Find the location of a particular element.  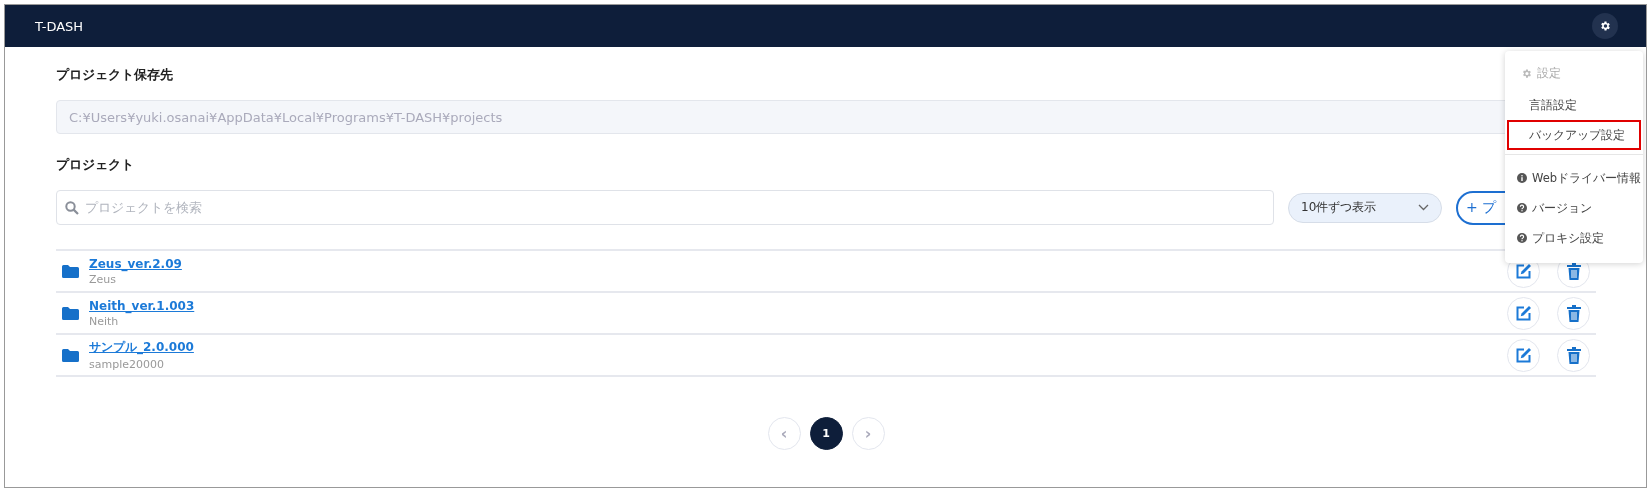

menu-title: 設定 is located at coordinates (1549, 73).